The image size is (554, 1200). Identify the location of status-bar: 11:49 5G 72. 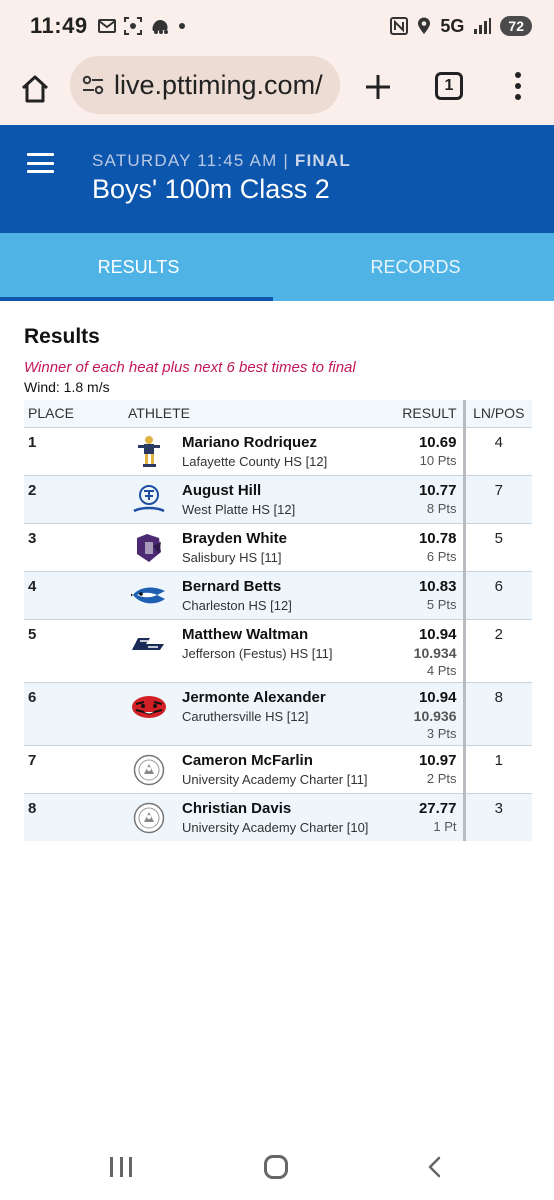
(277, 26).